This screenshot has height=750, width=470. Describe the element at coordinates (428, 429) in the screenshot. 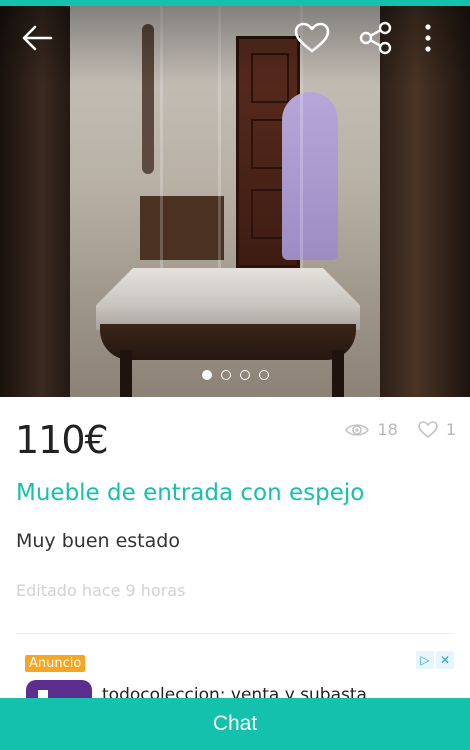

I see `heart-icon` at that location.